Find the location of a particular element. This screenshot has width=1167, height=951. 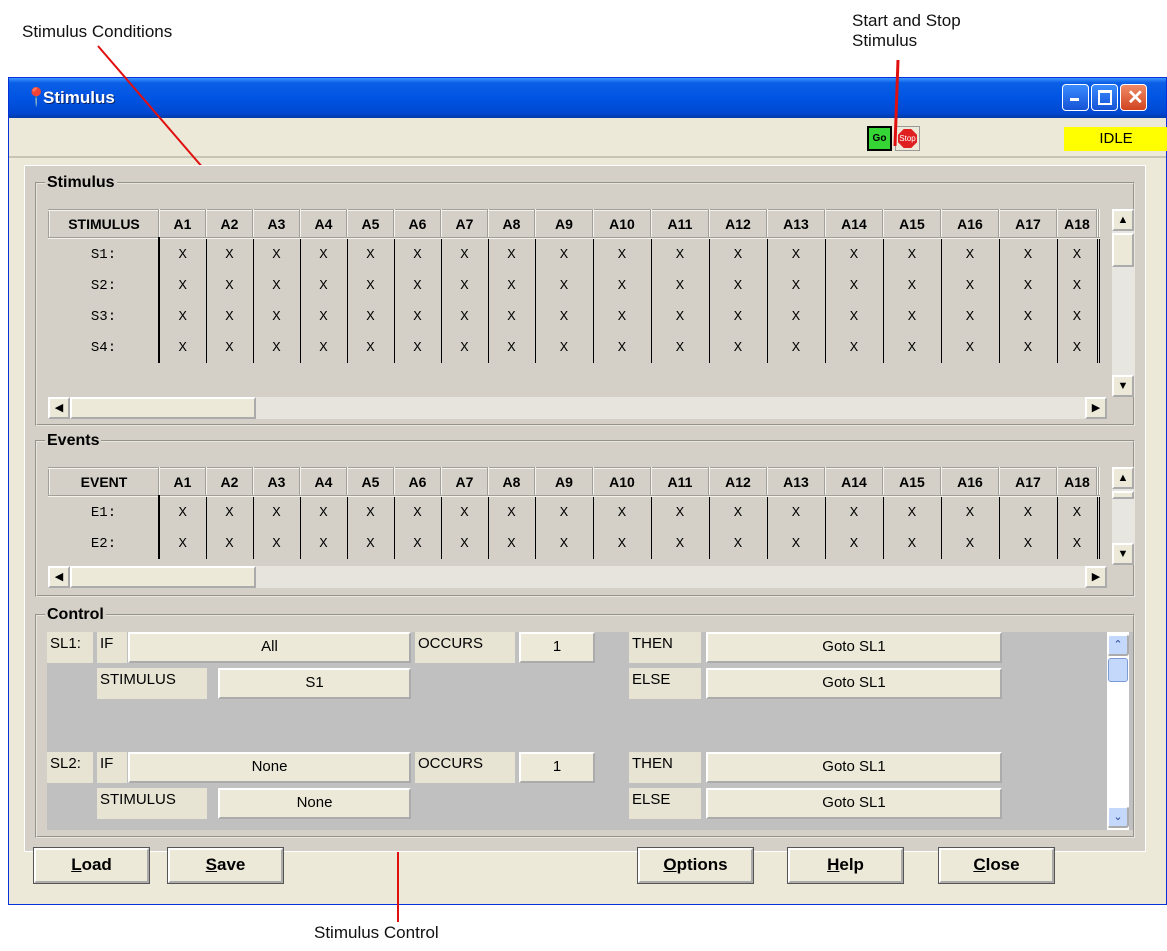

scroll-up-button: ⌃ is located at coordinates (1118, 645).